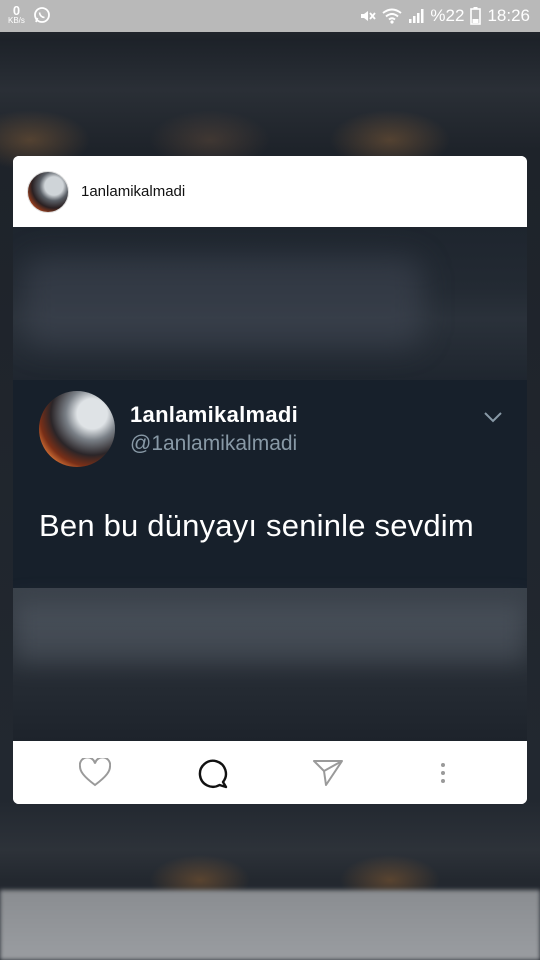 The width and height of the screenshot is (540, 960). What do you see at coordinates (214, 414) in the screenshot?
I see `tweet-author-name: 1anlamikalmadi` at bounding box center [214, 414].